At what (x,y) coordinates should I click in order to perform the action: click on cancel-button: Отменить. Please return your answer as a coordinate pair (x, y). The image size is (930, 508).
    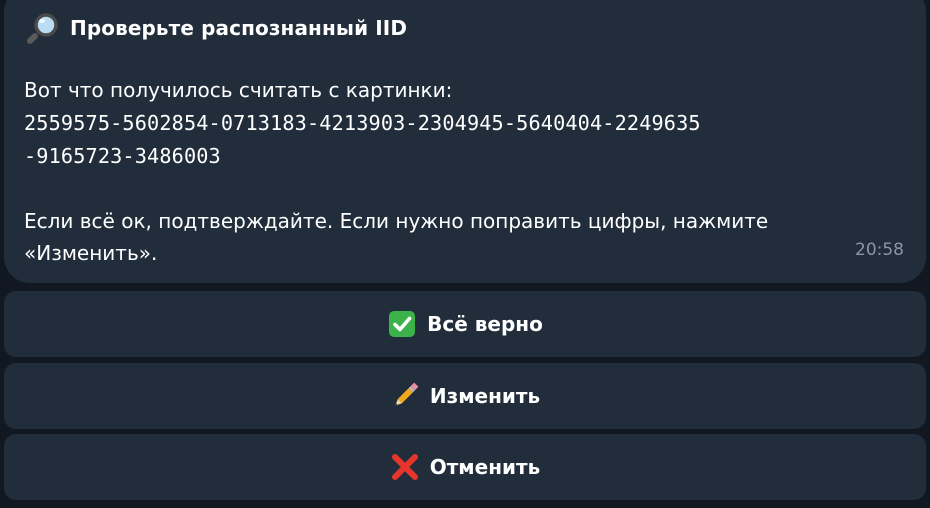
    Looking at the image, I should click on (465, 467).